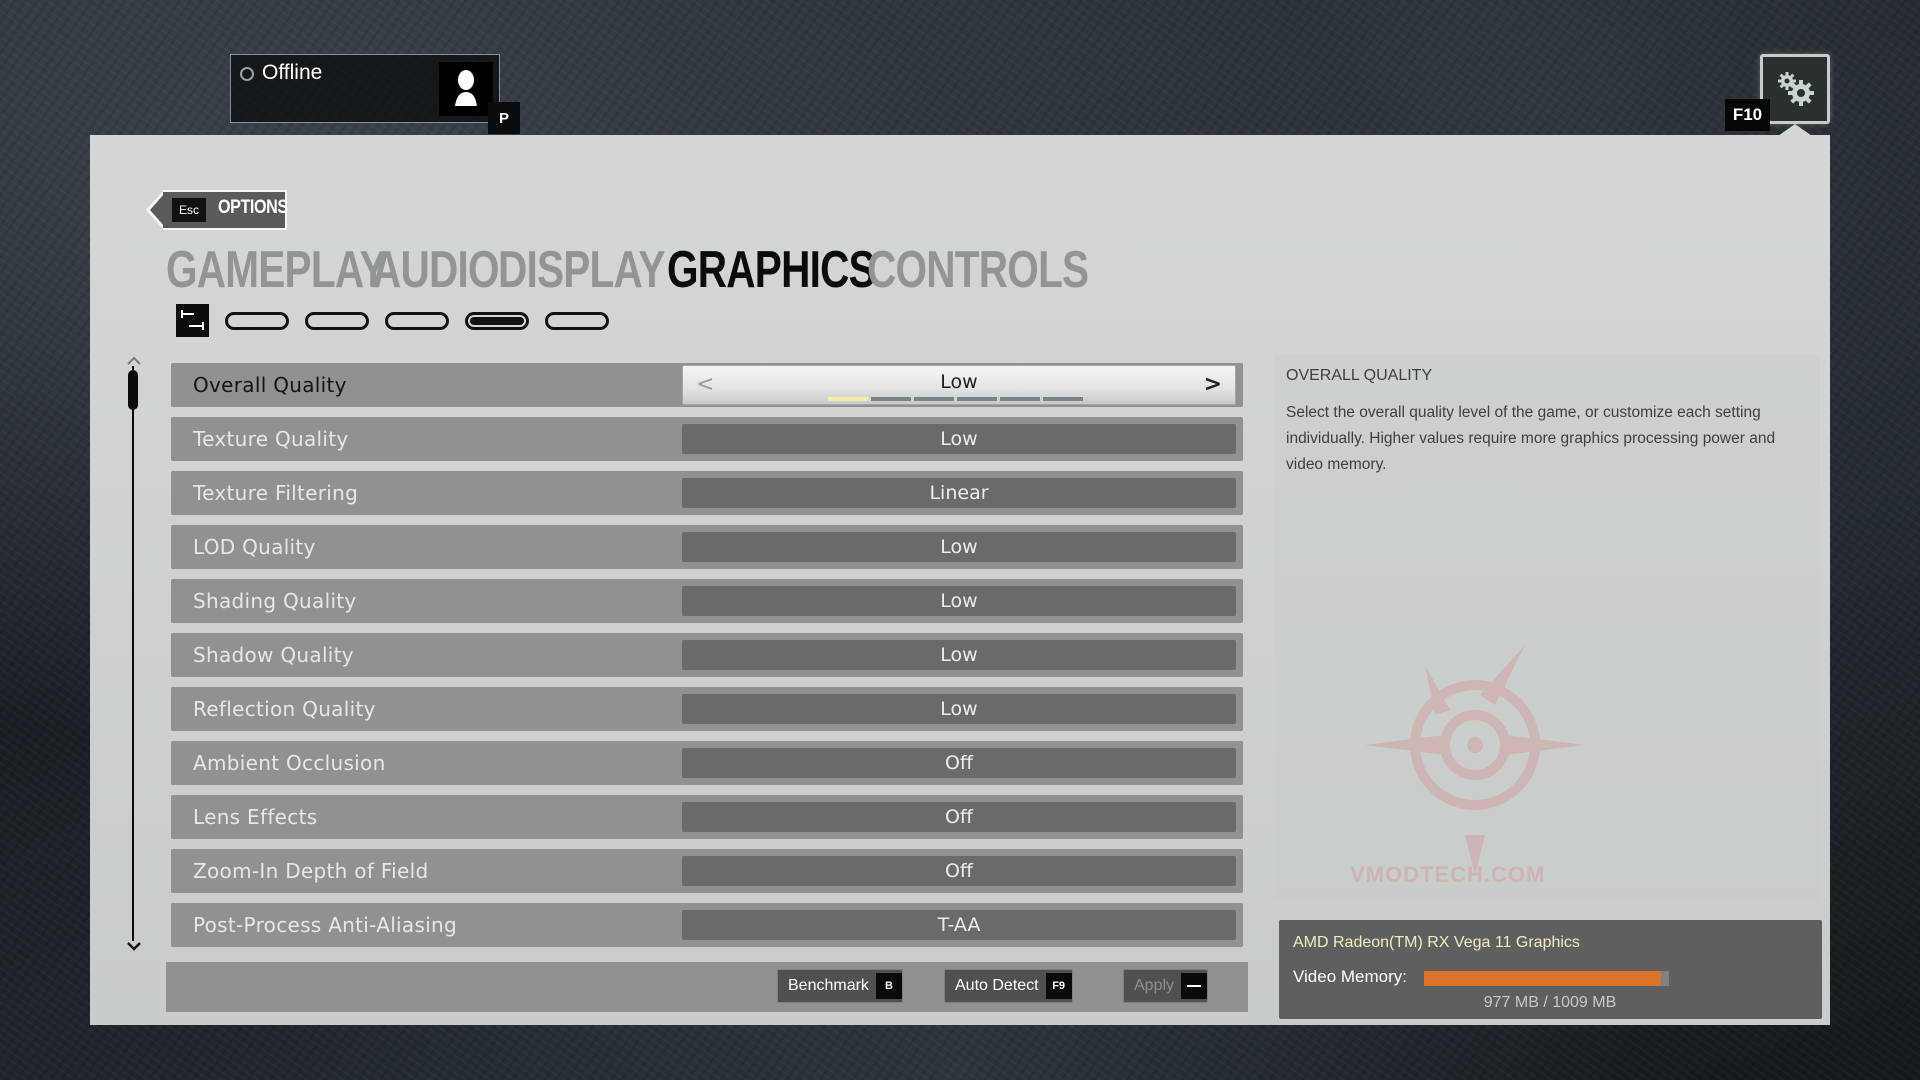 This screenshot has height=1080, width=1920. Describe the element at coordinates (311, 871) in the screenshot. I see `setting-label: Zoom-In Depth of Field` at that location.